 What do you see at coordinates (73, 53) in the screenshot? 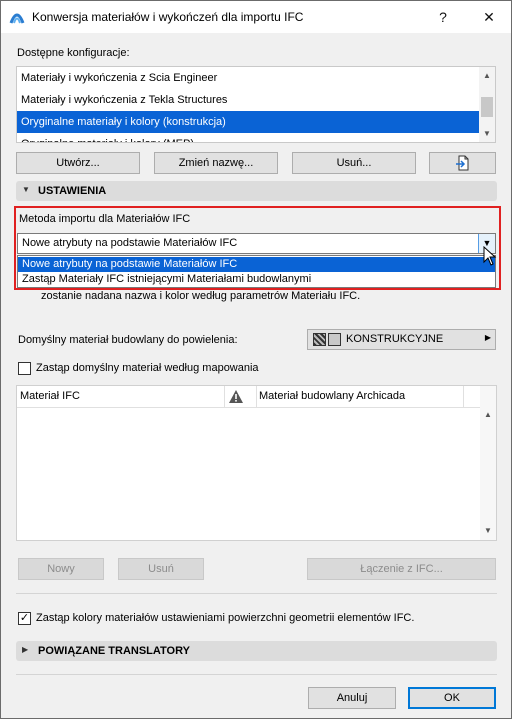
I see `configs-label: Dostępne konfiguracje:` at bounding box center [73, 53].